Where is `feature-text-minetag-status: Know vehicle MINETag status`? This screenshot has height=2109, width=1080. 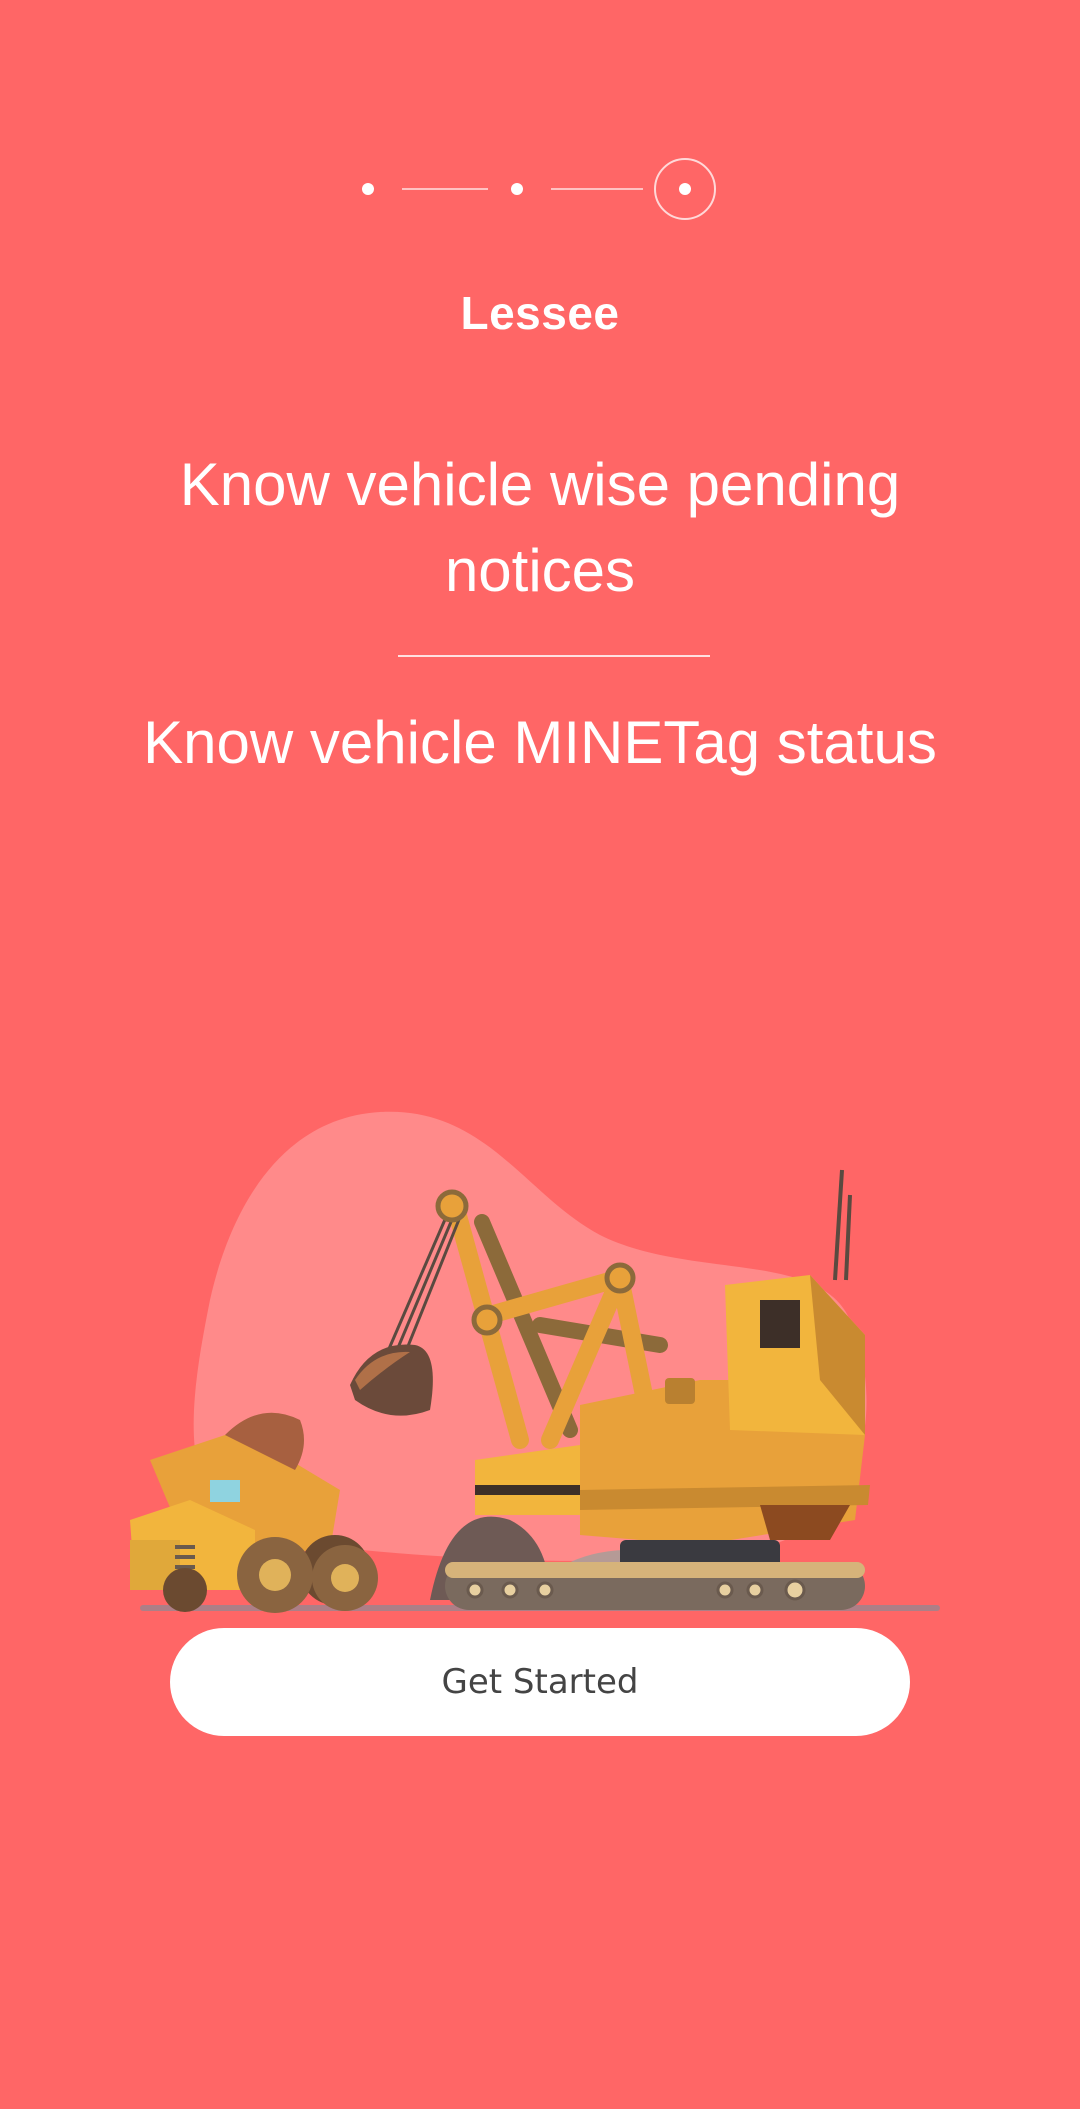 feature-text-minetag-status: Know vehicle MINETag status is located at coordinates (540, 742).